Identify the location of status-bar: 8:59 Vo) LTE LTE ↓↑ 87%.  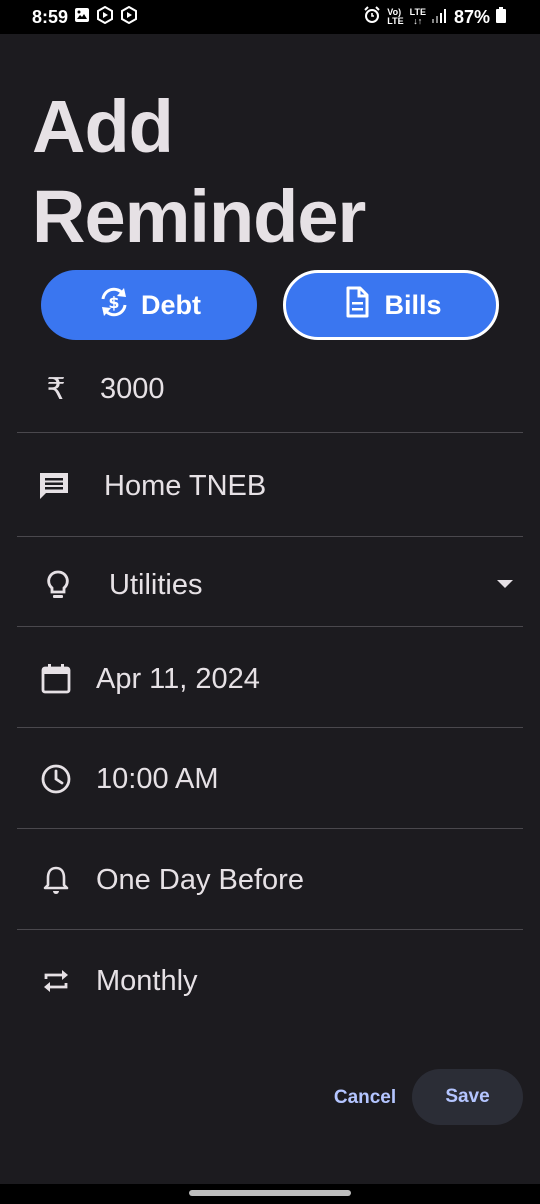
(270, 17).